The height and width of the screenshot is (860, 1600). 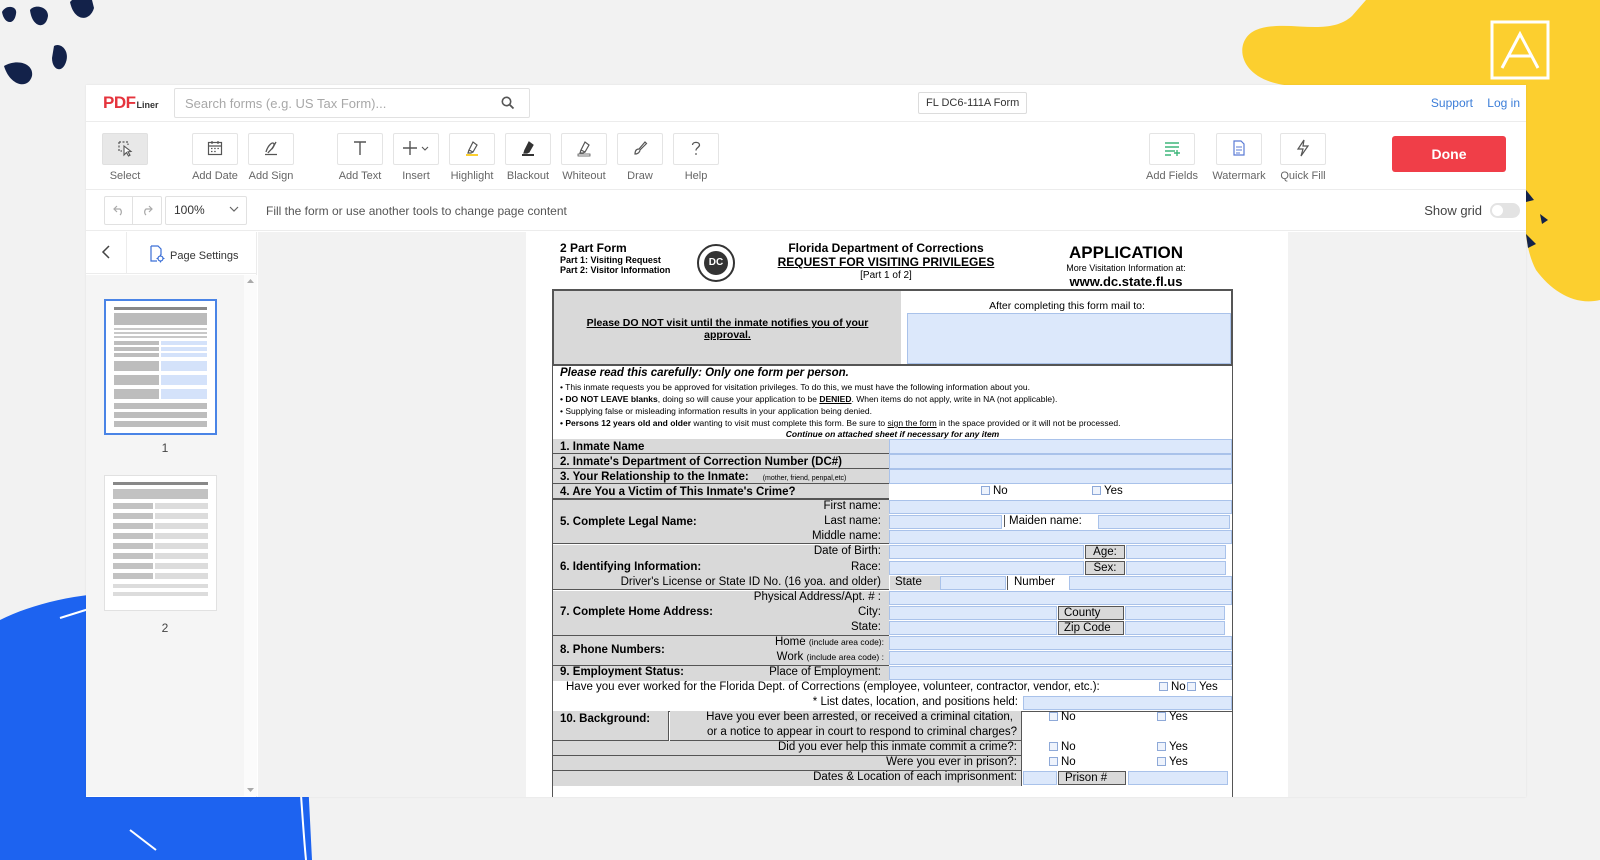 What do you see at coordinates (1239, 176) in the screenshot?
I see `watermark-label: Watermark` at bounding box center [1239, 176].